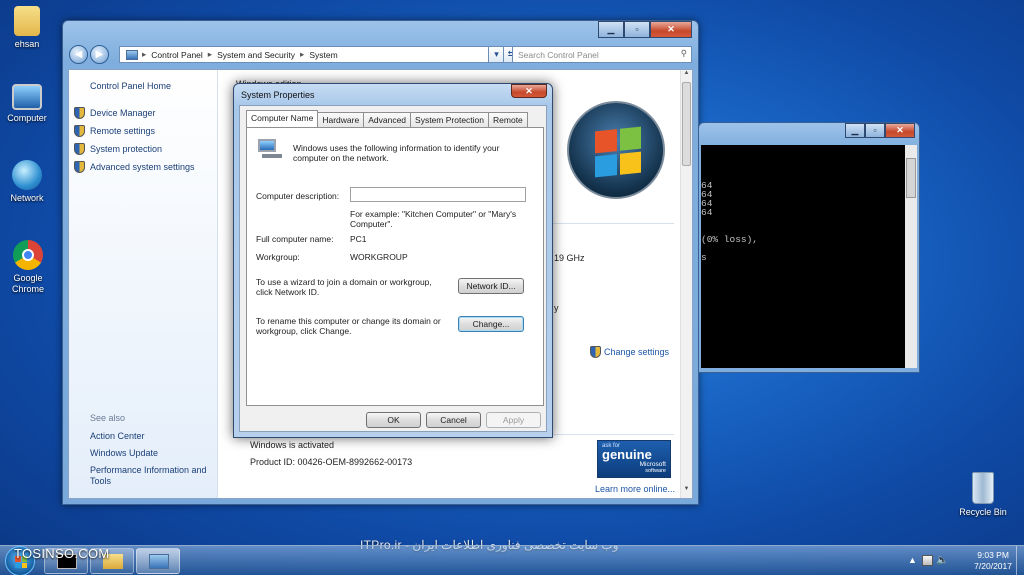 This screenshot has width=1024, height=575. I want to click on chrome-icon, so click(28, 255).